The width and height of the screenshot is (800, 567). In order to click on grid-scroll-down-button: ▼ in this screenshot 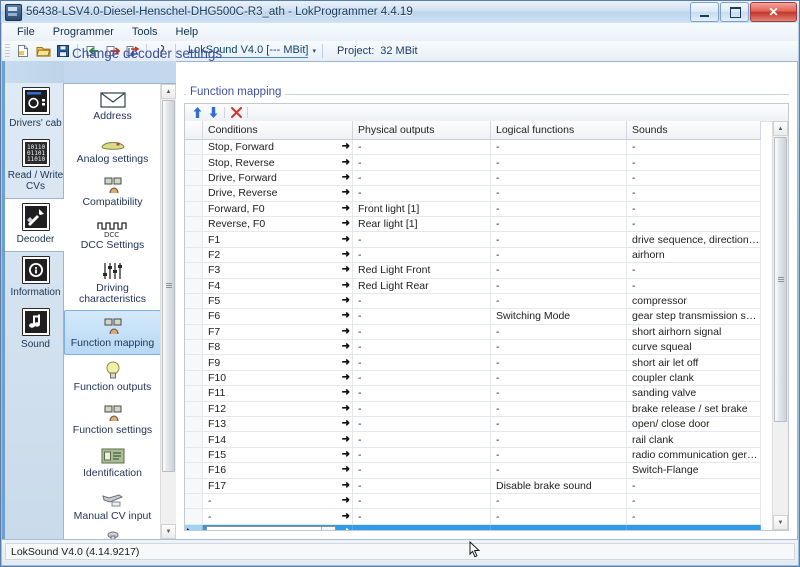, I will do `click(780, 522)`.